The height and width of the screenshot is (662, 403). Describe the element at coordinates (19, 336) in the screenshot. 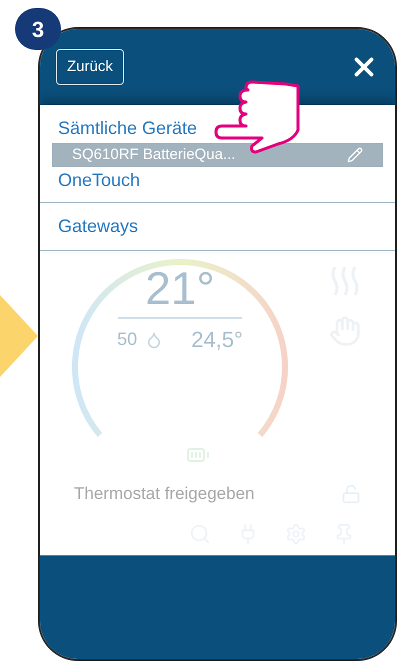

I see `pointer-arrow-icon` at that location.